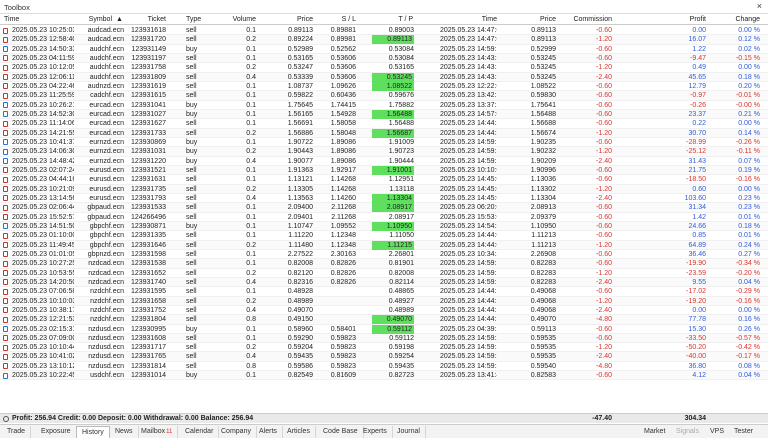  I want to click on tab-journal: Journal, so click(409, 432).